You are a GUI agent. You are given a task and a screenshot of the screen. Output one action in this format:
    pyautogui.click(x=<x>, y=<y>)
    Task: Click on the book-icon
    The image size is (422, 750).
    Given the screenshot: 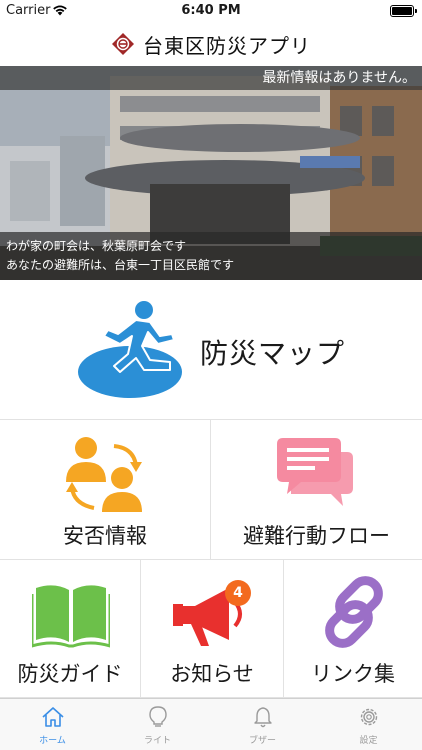 What is the action you would take?
    pyautogui.click(x=71, y=616)
    